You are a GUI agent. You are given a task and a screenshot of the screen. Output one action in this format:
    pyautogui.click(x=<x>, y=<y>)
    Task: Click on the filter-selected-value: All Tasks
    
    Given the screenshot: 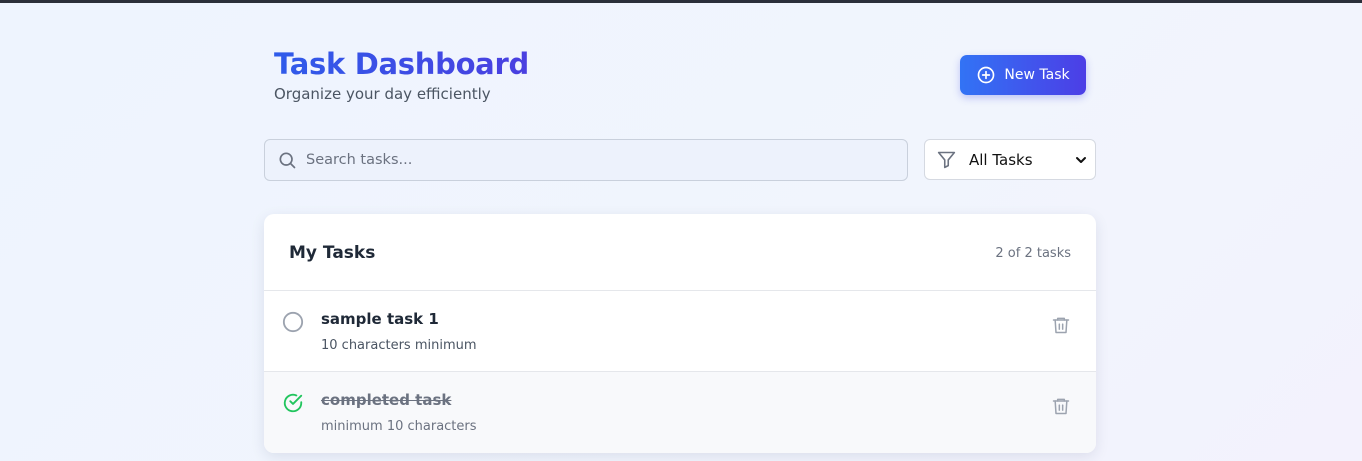 What is the action you would take?
    pyautogui.click(x=1001, y=159)
    